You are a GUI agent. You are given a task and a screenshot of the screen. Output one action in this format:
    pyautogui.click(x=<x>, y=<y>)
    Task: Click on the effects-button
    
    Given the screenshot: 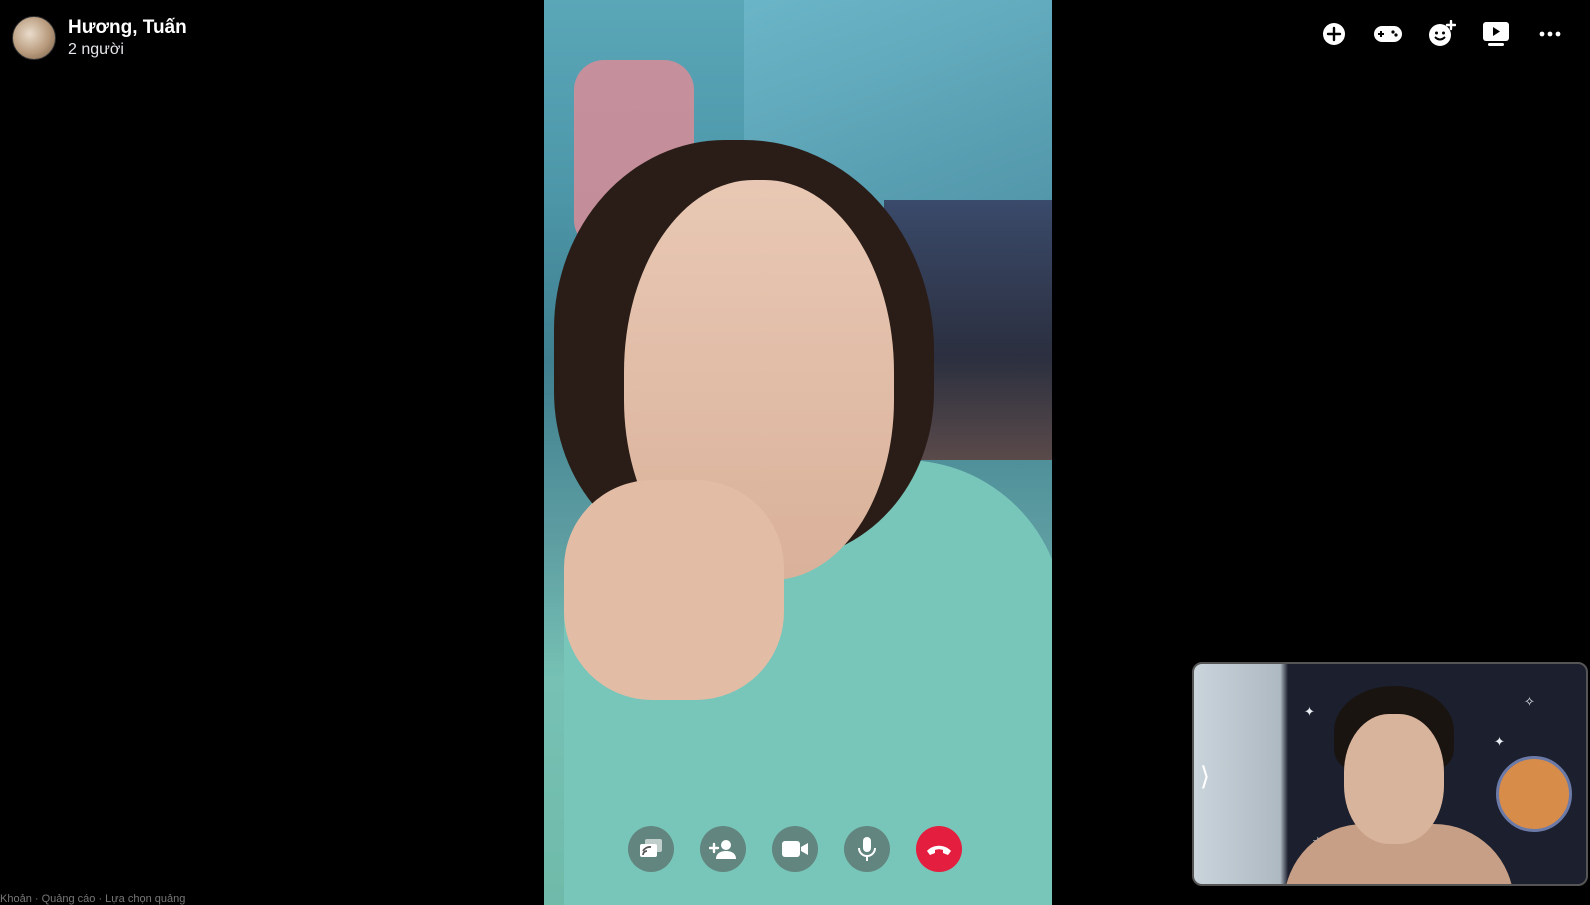 What is the action you would take?
    pyautogui.click(x=1442, y=34)
    